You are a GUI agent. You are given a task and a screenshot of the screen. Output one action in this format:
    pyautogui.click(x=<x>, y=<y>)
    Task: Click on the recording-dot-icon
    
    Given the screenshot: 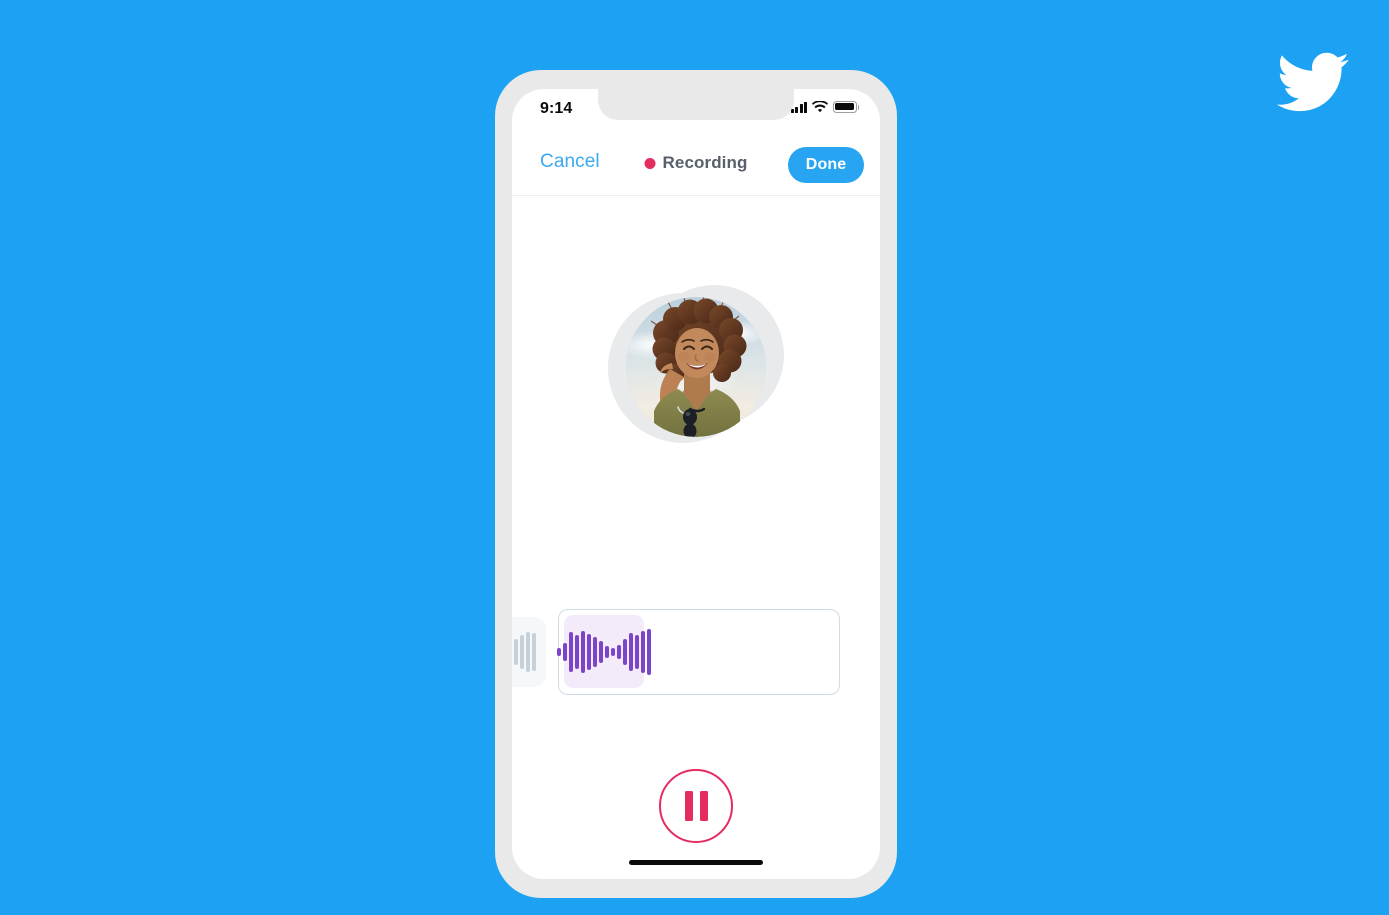 What is the action you would take?
    pyautogui.click(x=650, y=163)
    